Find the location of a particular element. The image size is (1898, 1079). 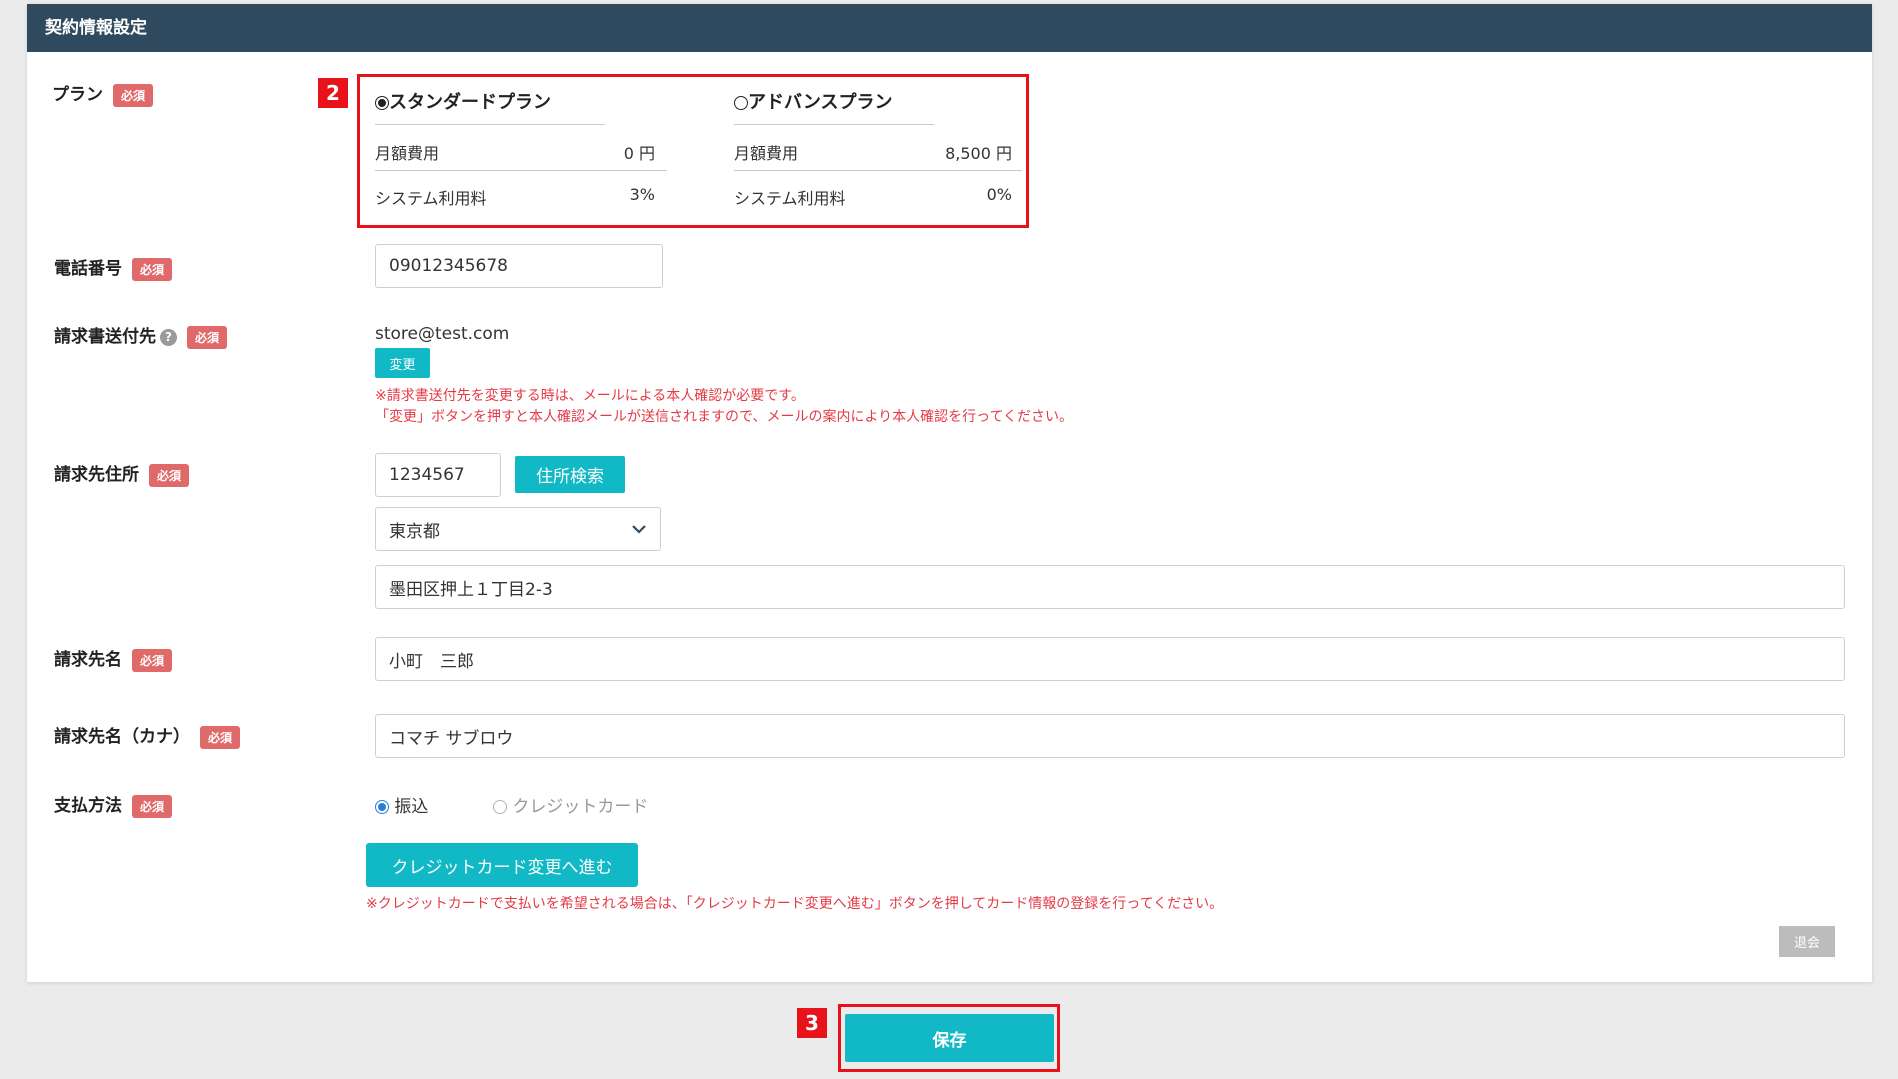

phone-label-text: 電話番号 is located at coordinates (88, 269).